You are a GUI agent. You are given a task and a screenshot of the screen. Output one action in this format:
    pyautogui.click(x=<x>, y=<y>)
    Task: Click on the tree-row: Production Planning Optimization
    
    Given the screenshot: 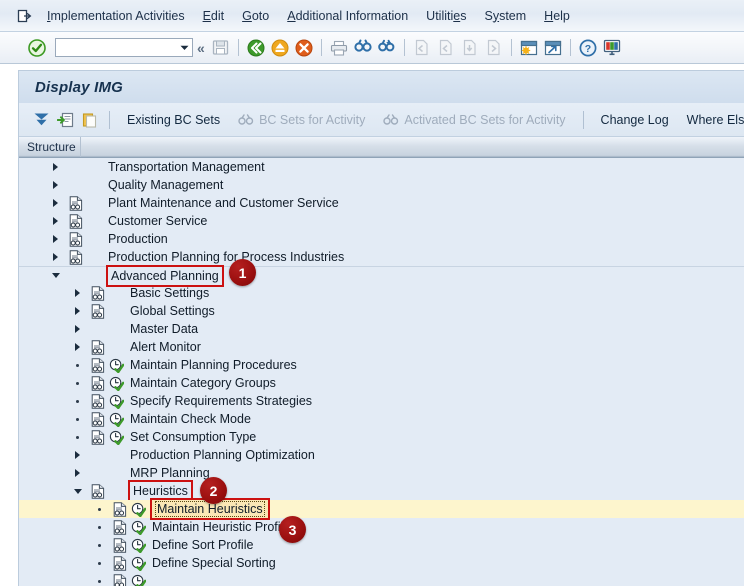 What is the action you would take?
    pyautogui.click(x=381, y=455)
    